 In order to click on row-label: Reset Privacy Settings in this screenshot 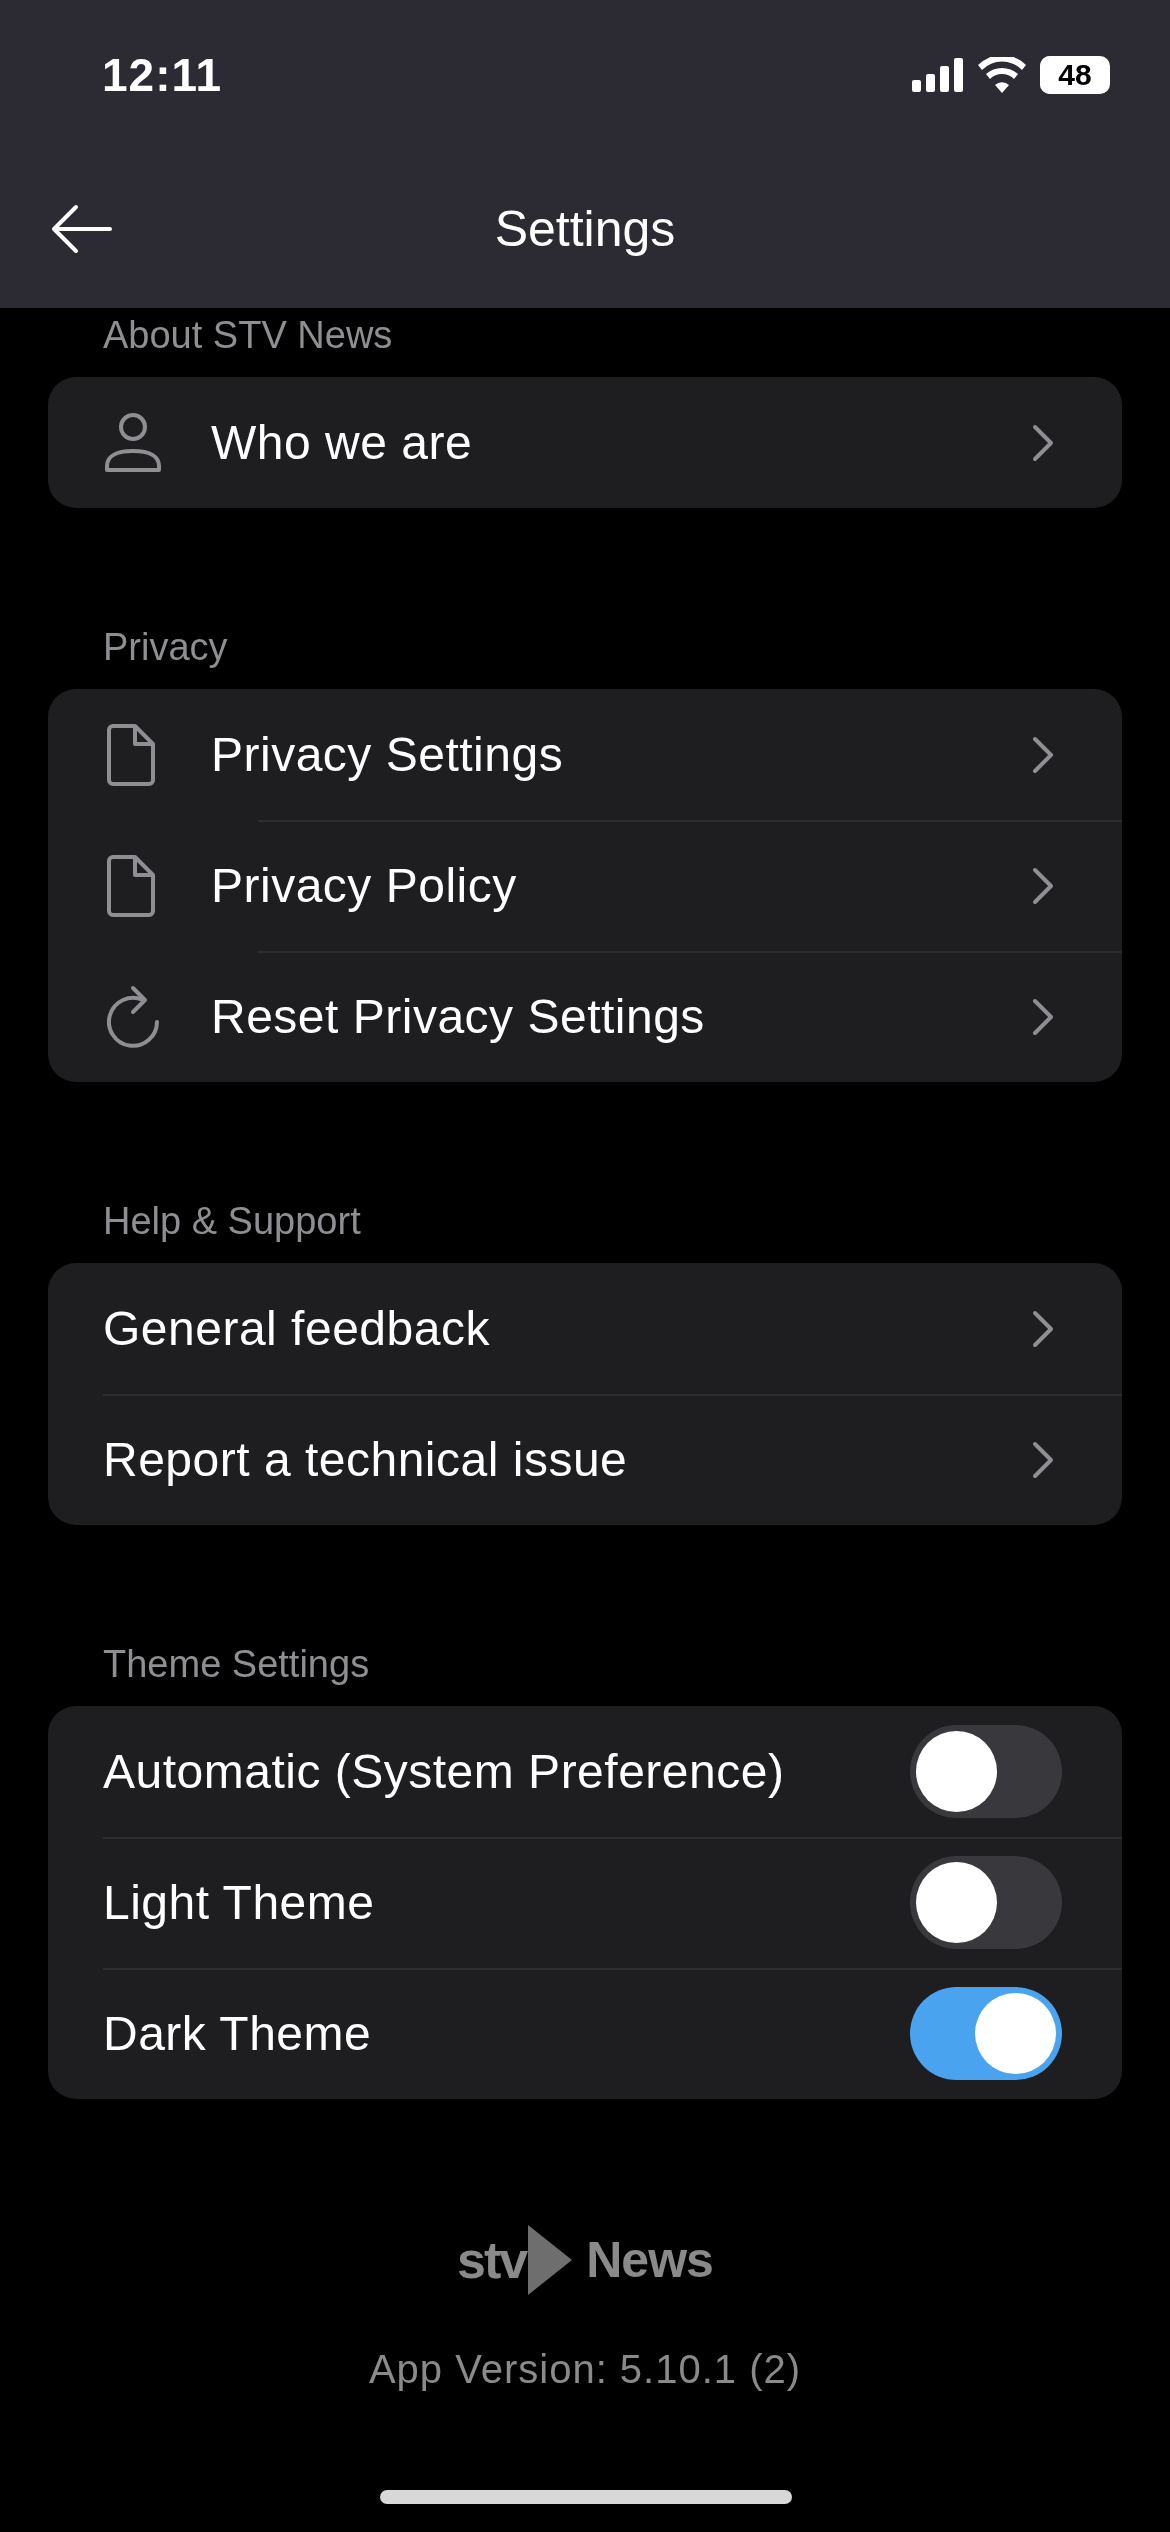, I will do `click(458, 1016)`.